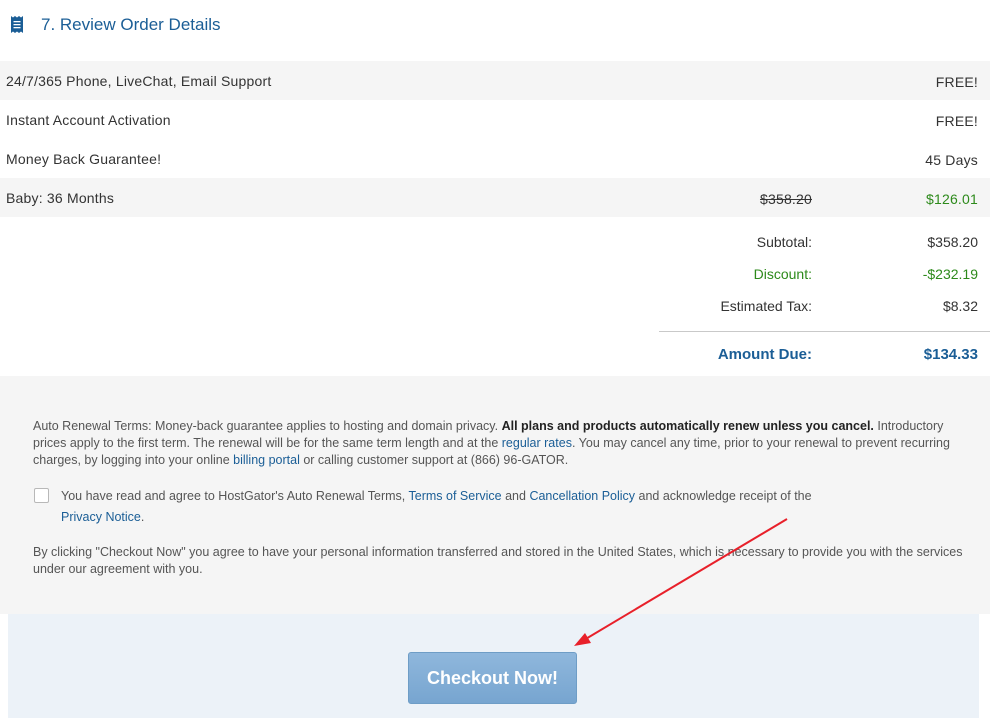  Describe the element at coordinates (101, 517) in the screenshot. I see `privacy-notice-link: Privacy Notice` at that location.